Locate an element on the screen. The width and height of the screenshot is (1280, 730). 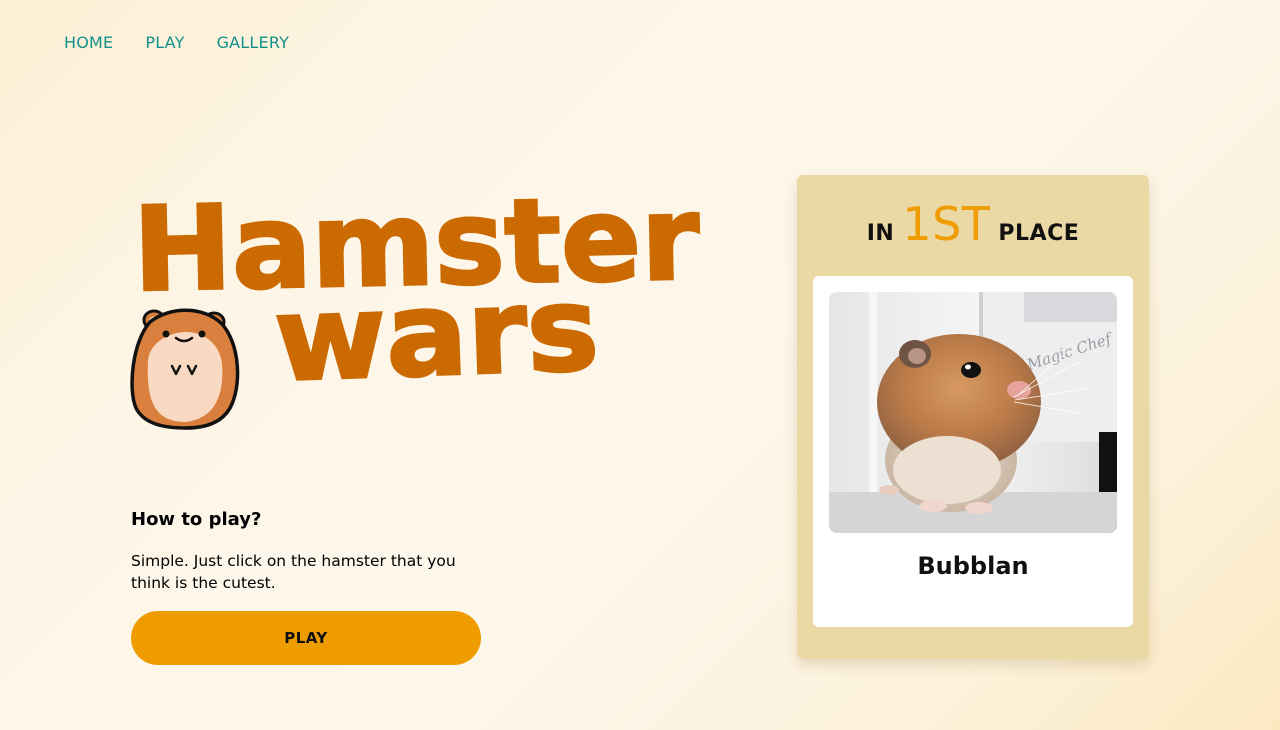
heading-prefix: IN is located at coordinates (880, 233).